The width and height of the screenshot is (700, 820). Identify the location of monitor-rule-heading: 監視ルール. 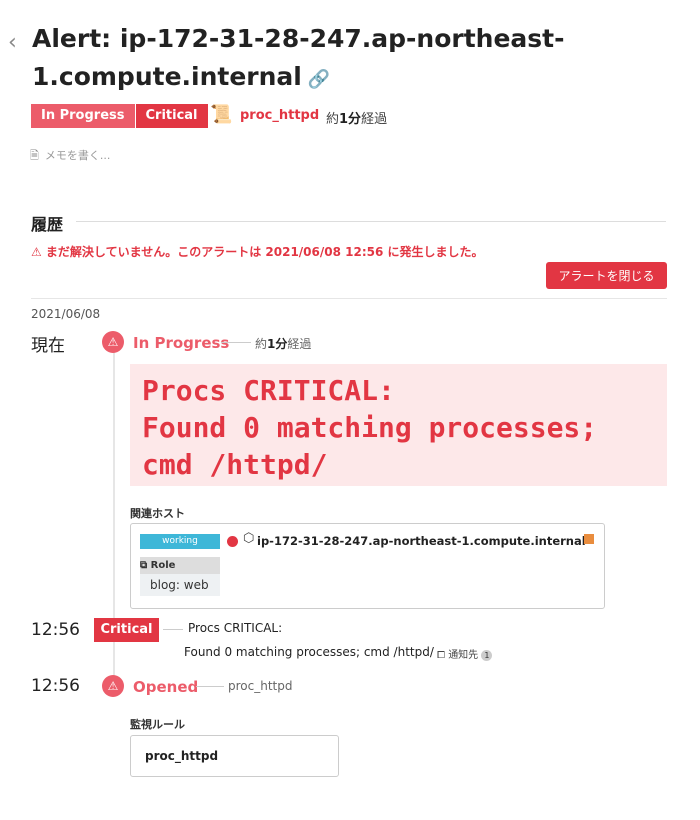
(157, 724).